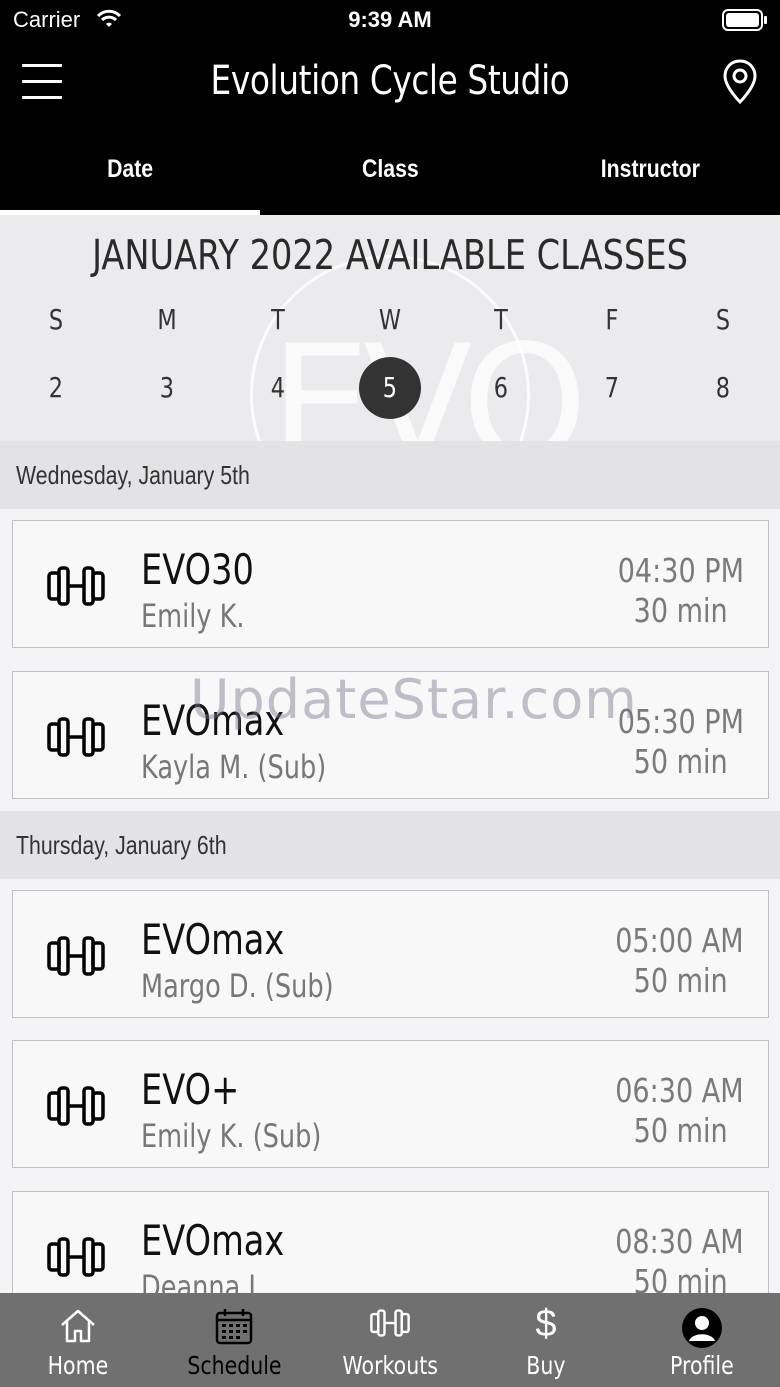  I want to click on app-title: Evolution Cycle Studio, so click(390, 81).